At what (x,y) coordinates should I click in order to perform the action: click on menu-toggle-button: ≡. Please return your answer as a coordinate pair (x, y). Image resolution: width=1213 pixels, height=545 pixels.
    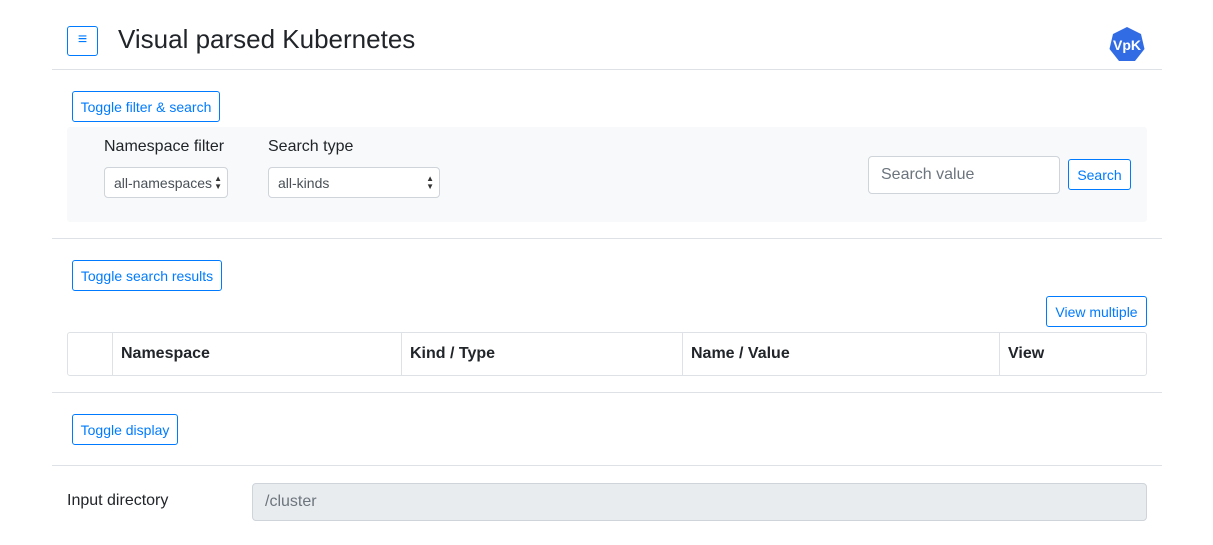
    Looking at the image, I should click on (82, 41).